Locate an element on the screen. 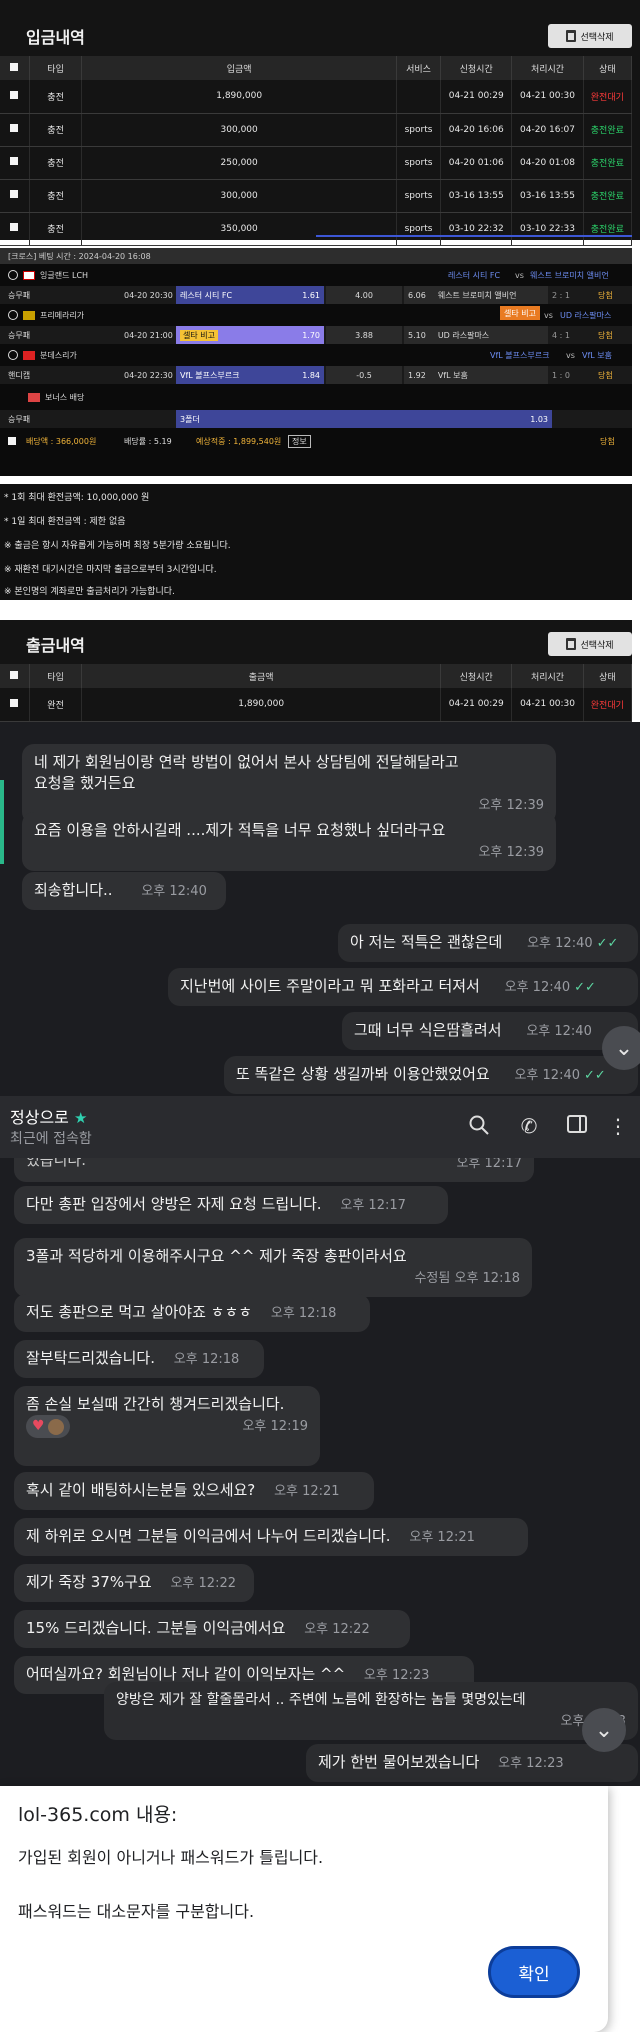  bet-checkbox is located at coordinates (12, 441).